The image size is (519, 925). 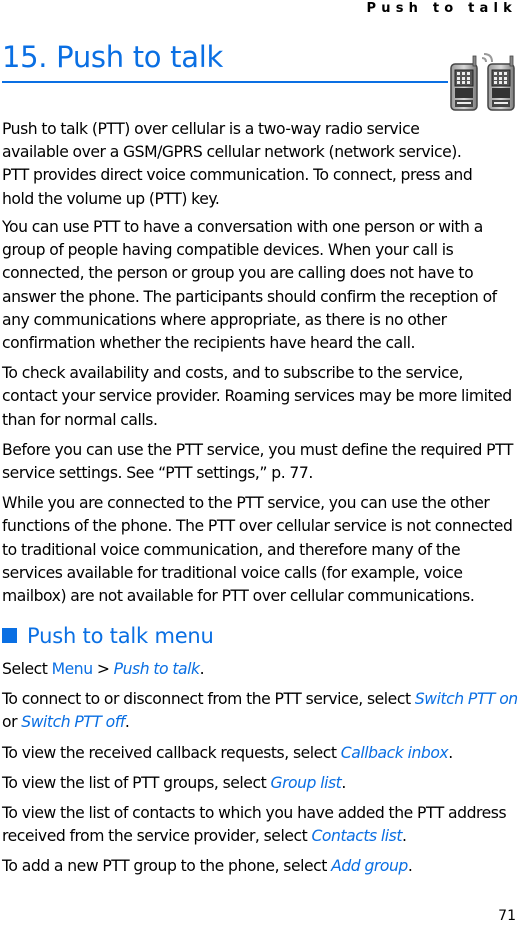 I want to click on switch-ptt-off-link: Switch PTT off, so click(x=73, y=722).